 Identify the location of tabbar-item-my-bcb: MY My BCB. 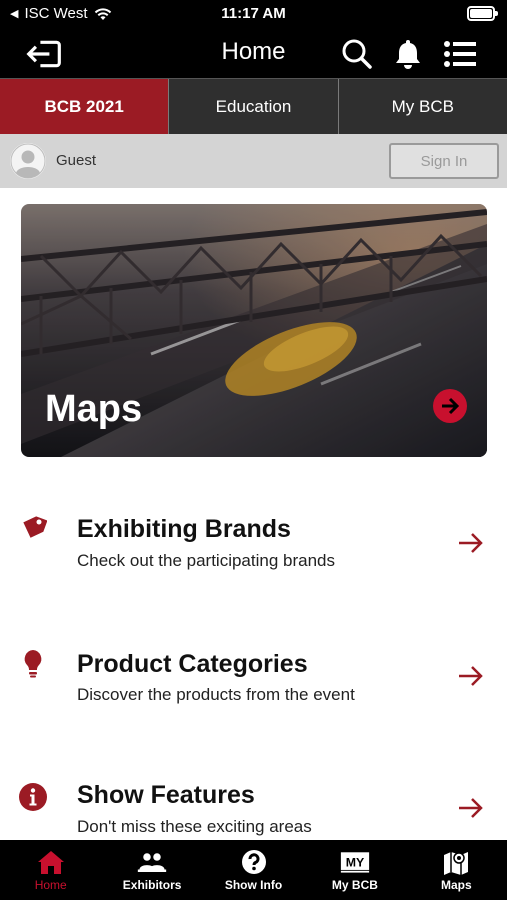
(354, 870).